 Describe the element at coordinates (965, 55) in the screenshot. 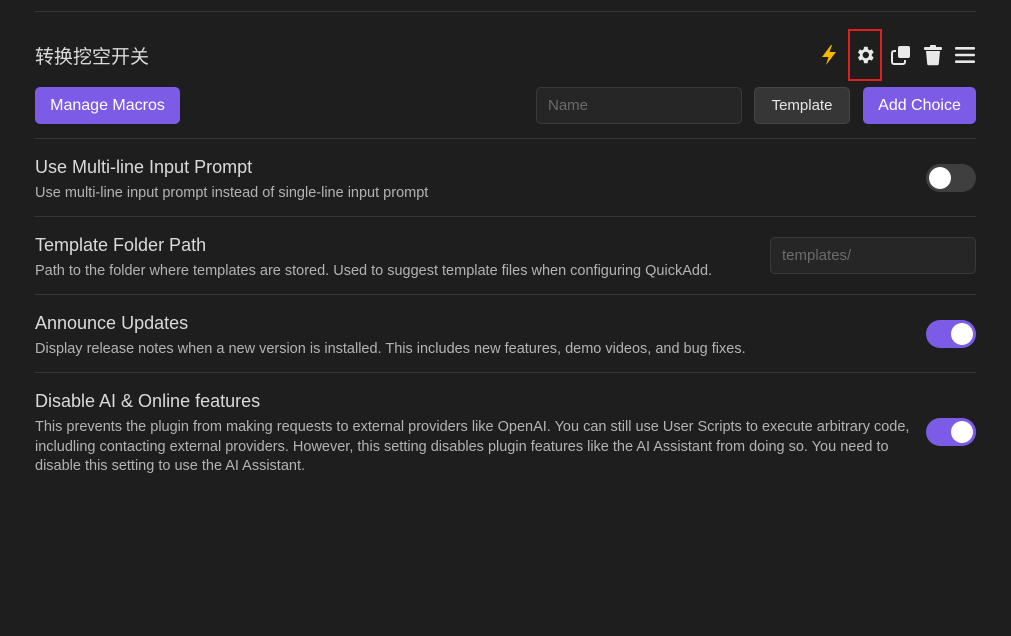

I see `menu-icon` at that location.